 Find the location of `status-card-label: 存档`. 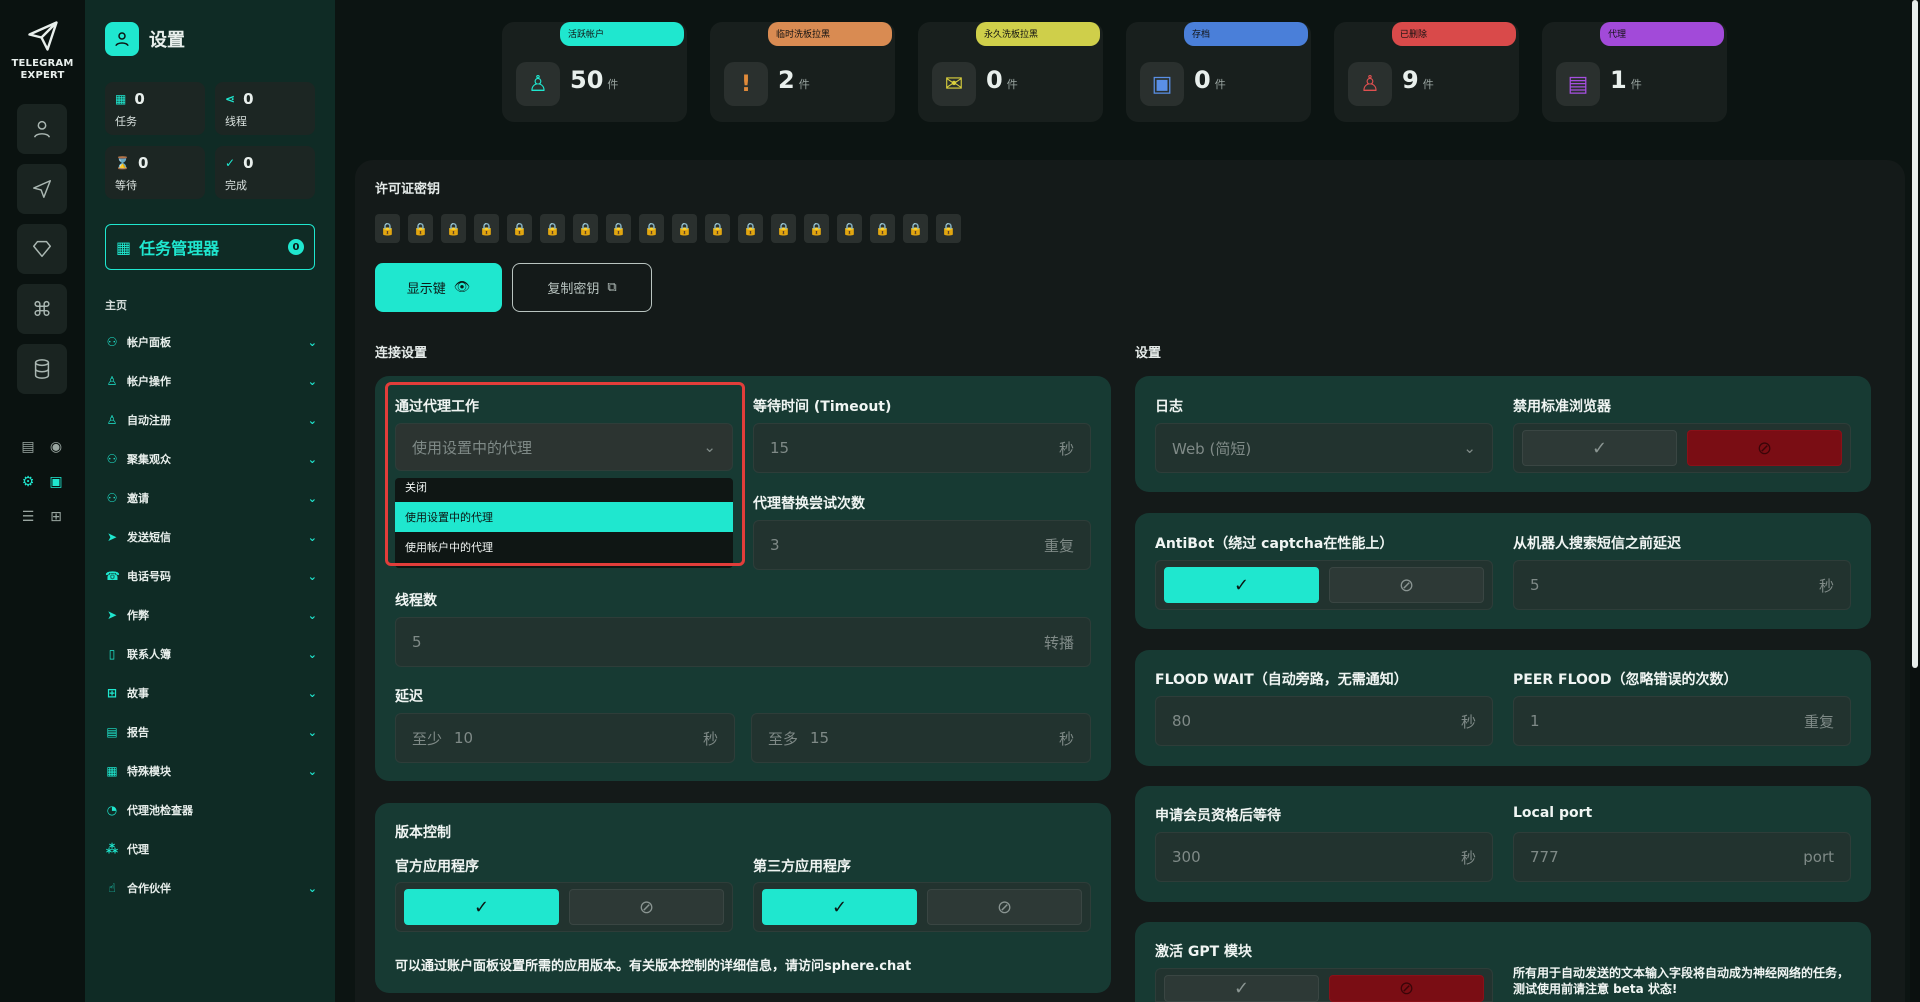

status-card-label: 存档 is located at coordinates (1246, 34).